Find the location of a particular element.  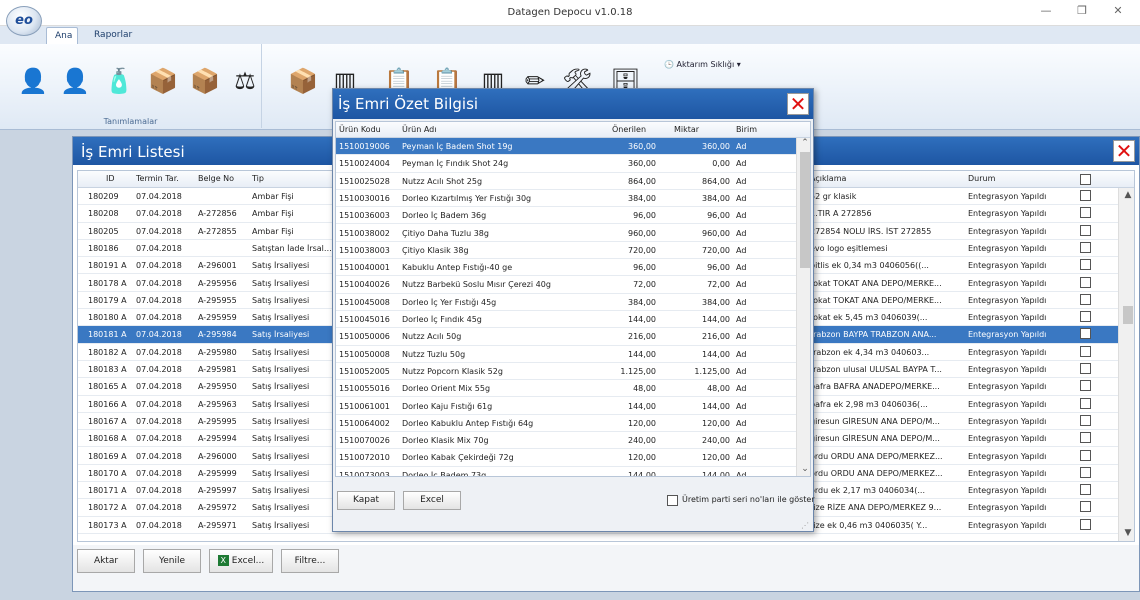

close-window-button: ✕ is located at coordinates (1118, 13).